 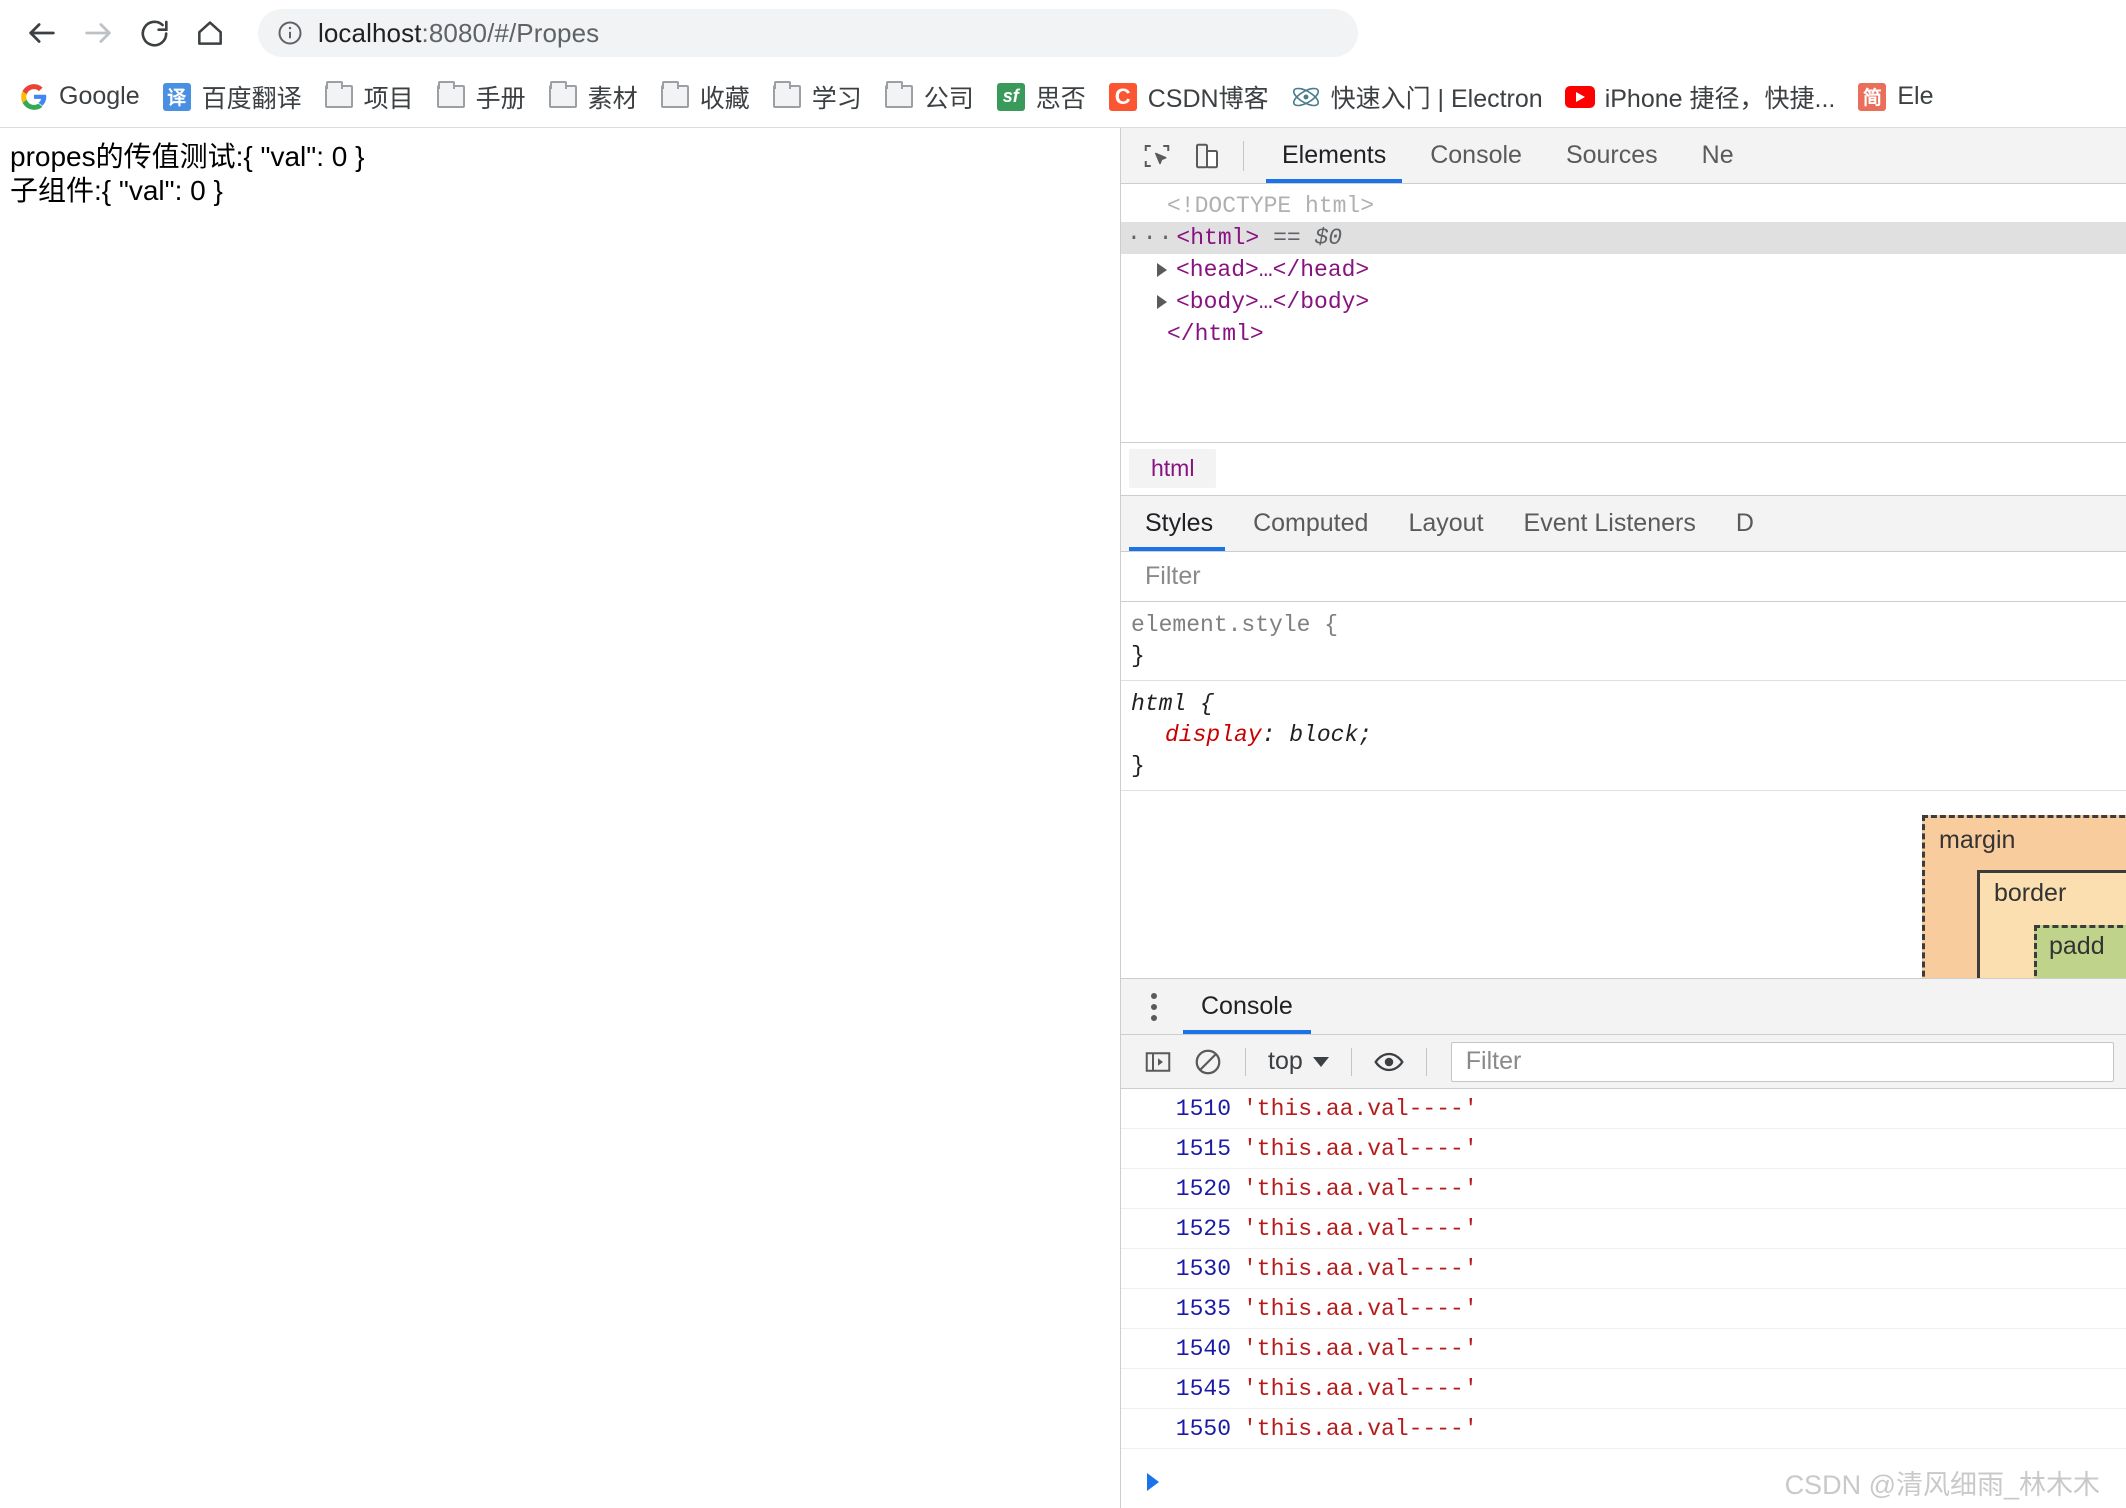 What do you see at coordinates (1782, 1061) in the screenshot?
I see `console-filter-input: Filter` at bounding box center [1782, 1061].